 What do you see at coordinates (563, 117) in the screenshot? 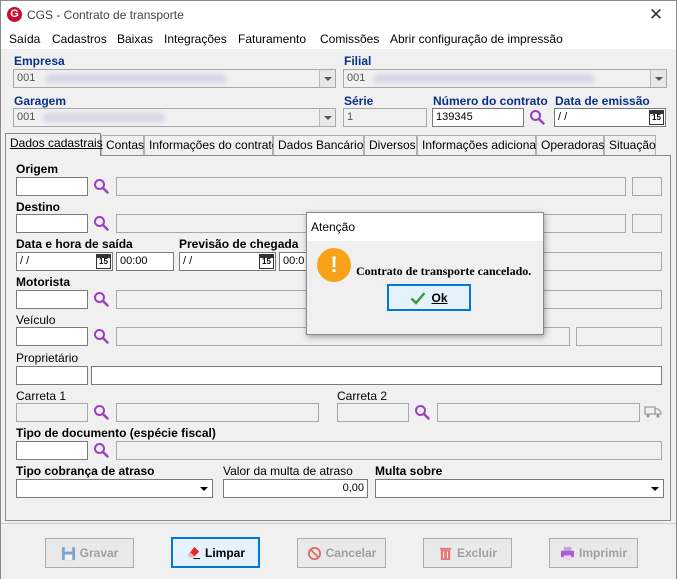
I see `data-emissao-value: / /` at bounding box center [563, 117].